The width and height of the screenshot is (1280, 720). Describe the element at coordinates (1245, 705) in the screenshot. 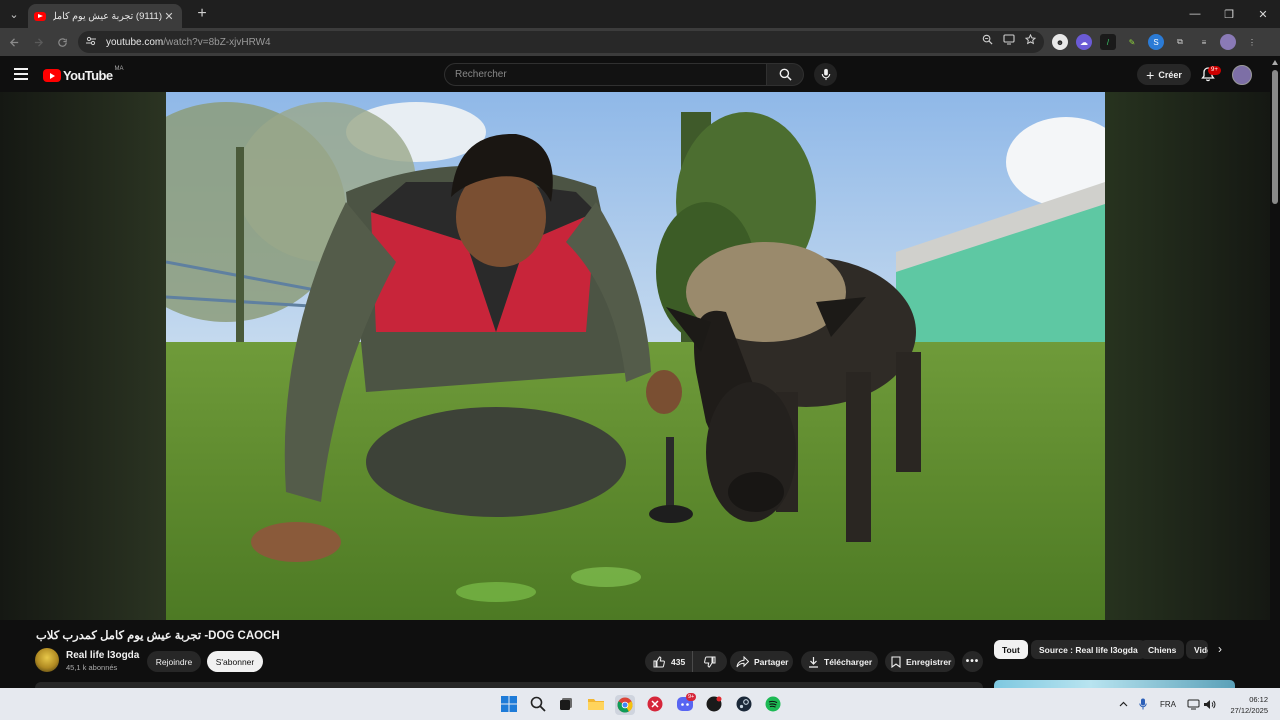

I see `system-clock: 06:12 27/12/2025` at that location.